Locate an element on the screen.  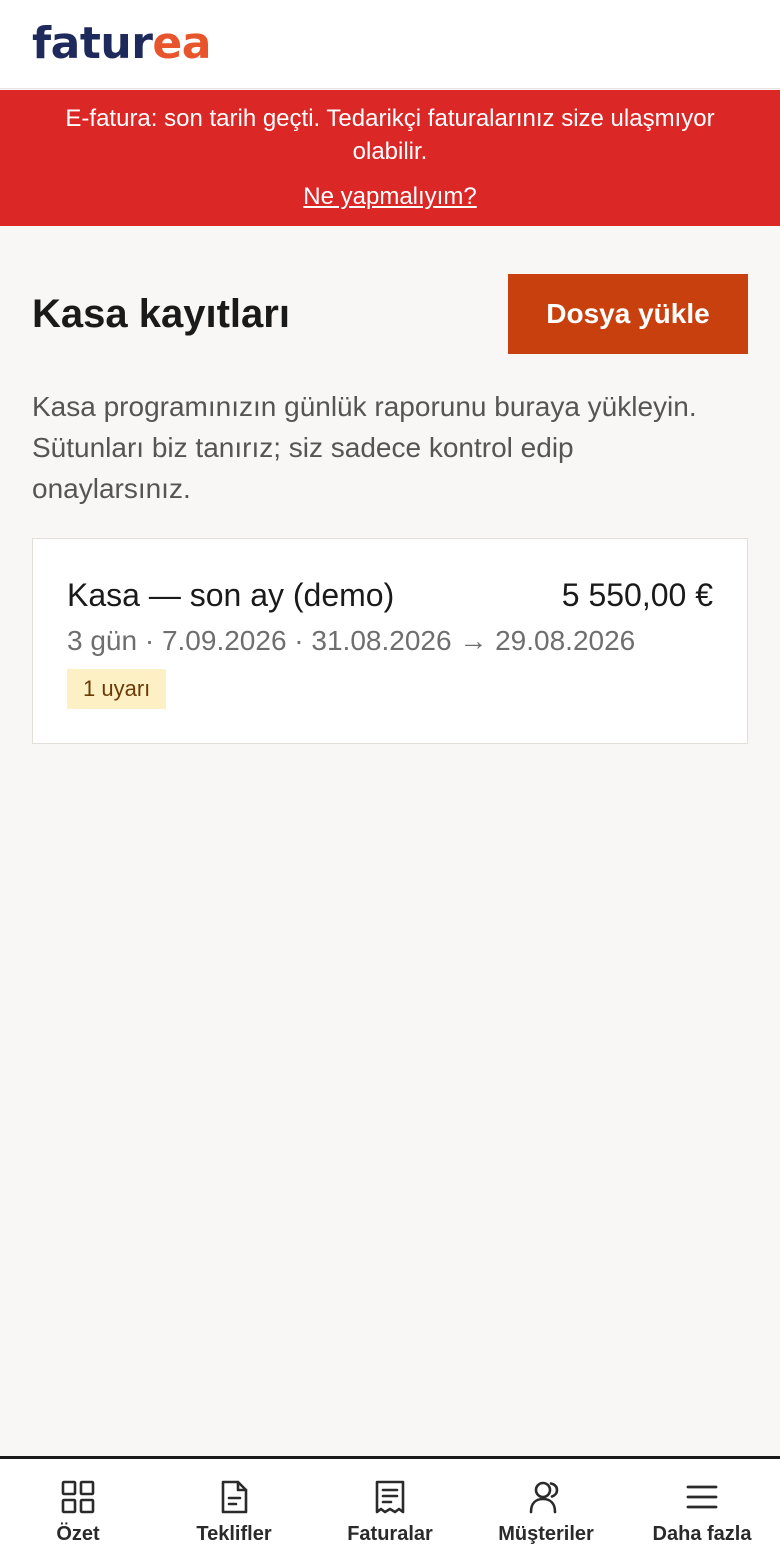
users-icon is located at coordinates (546, 1497).